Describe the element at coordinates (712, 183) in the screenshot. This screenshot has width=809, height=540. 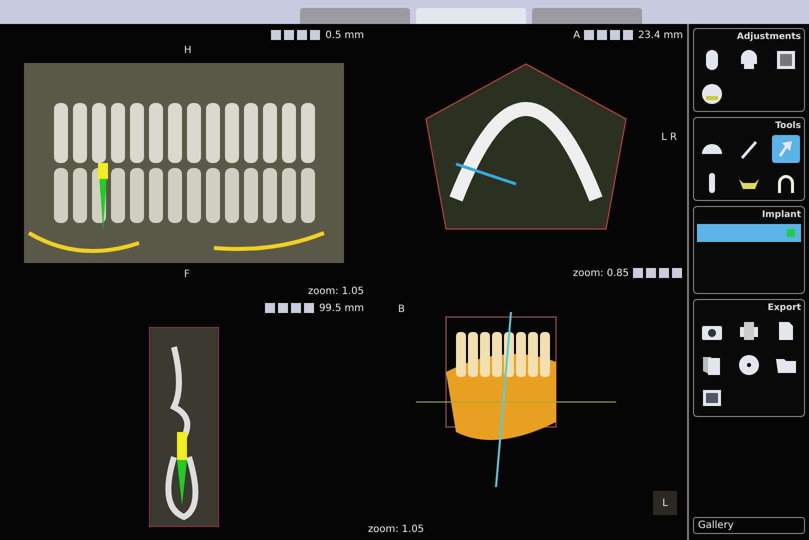
I see `screw-icon` at that location.